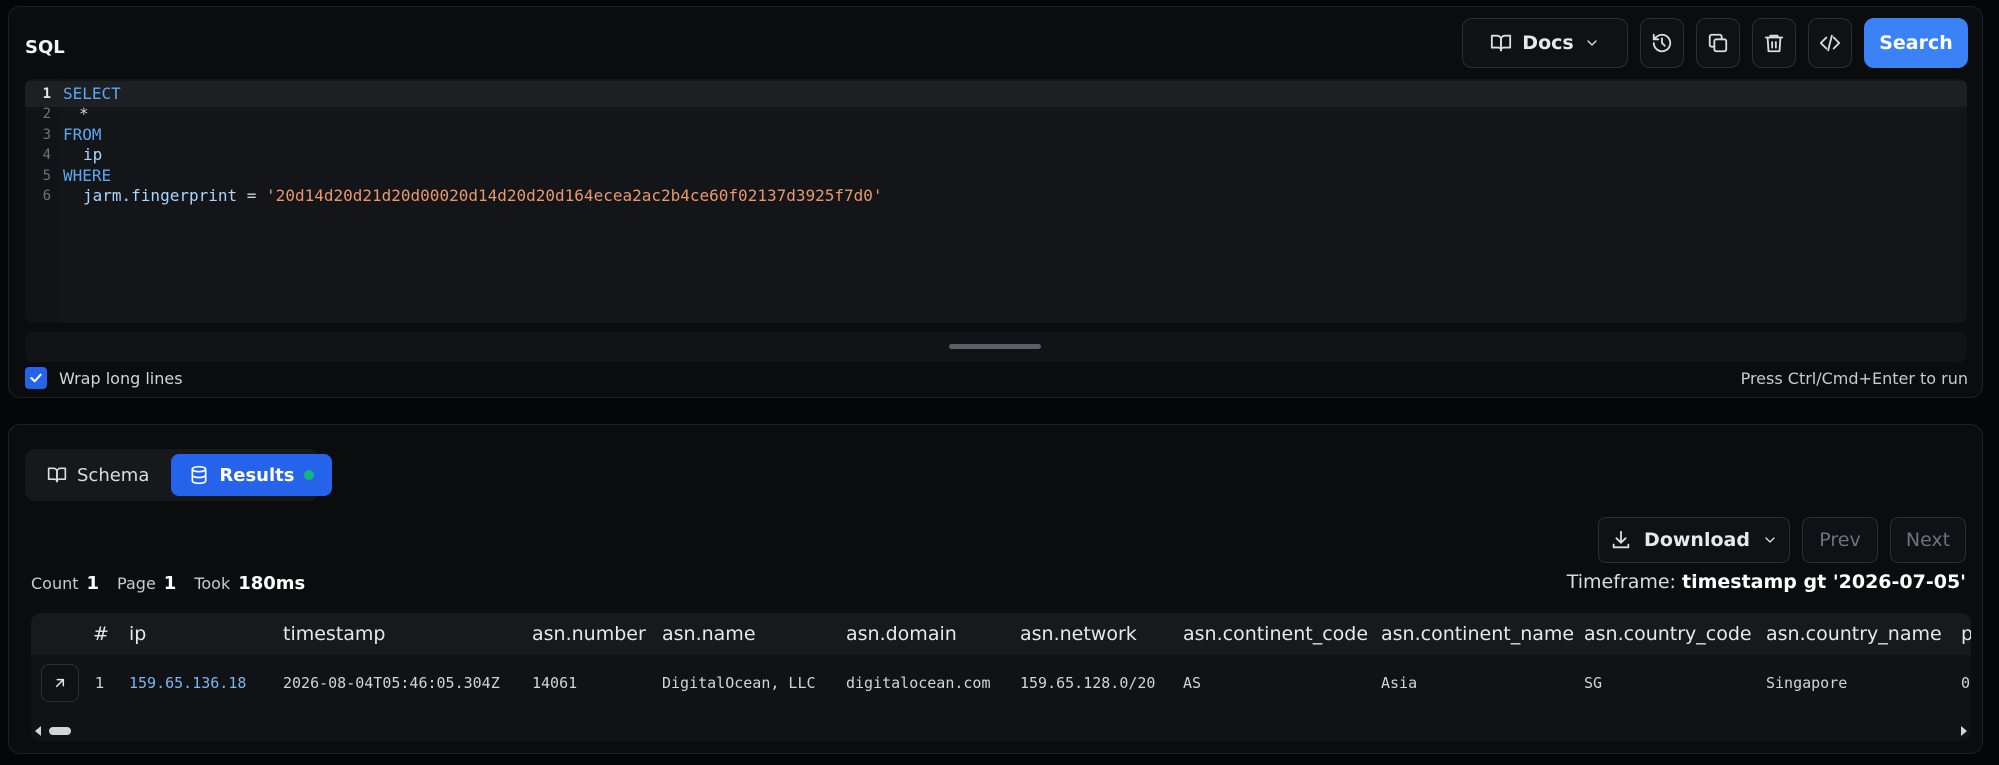 This screenshot has height=765, width=1999. What do you see at coordinates (38, 731) in the screenshot?
I see `scroll-left-icon` at bounding box center [38, 731].